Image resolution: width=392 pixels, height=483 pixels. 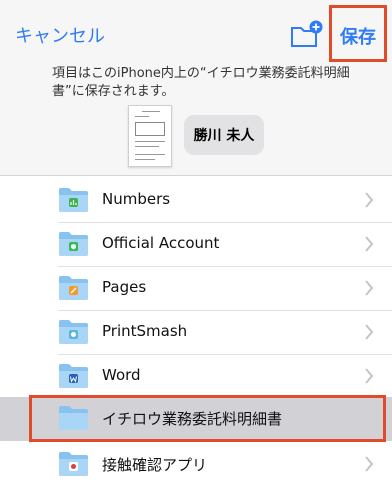 I want to click on folder-icon, so click(x=73, y=418).